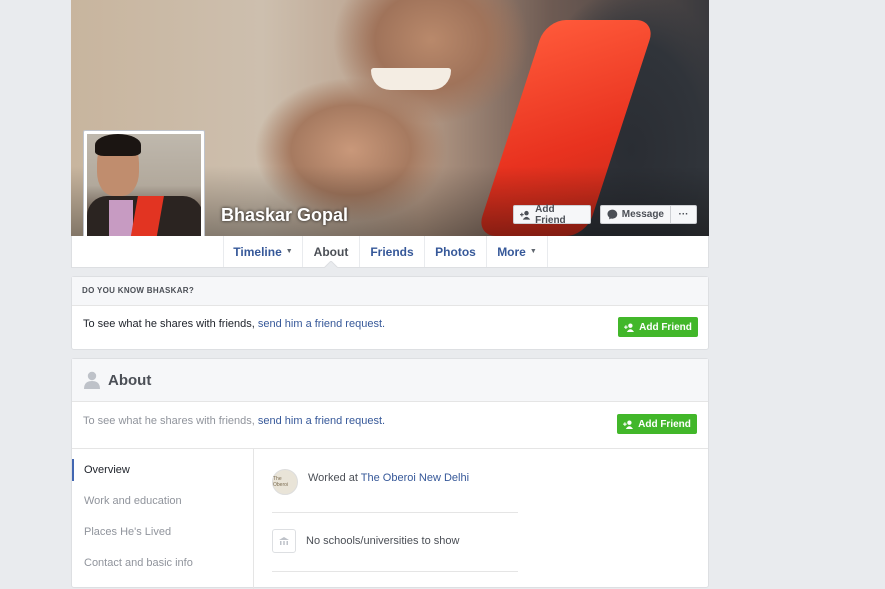 This screenshot has height=589, width=885. I want to click on sidebar-item-places: Places He's Lived, so click(162, 532).